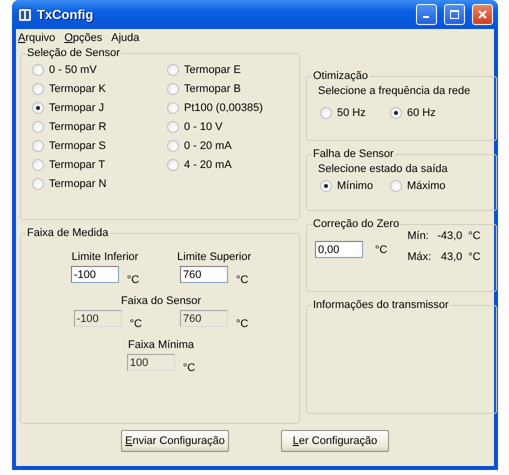 The image size is (509, 475). Describe the element at coordinates (125, 39) in the screenshot. I see `menu-item: Ajuda` at that location.